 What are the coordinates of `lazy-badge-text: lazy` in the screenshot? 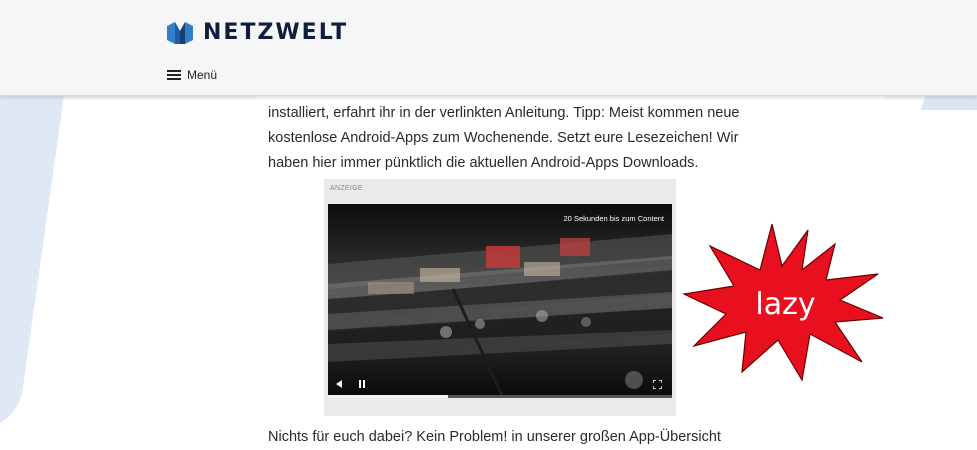 It's located at (785, 304).